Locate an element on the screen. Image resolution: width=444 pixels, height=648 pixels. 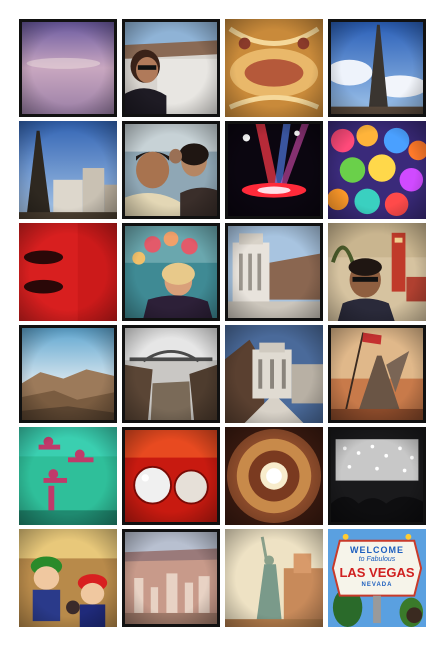
photo-concert-stage-lights is located at coordinates (274, 170).